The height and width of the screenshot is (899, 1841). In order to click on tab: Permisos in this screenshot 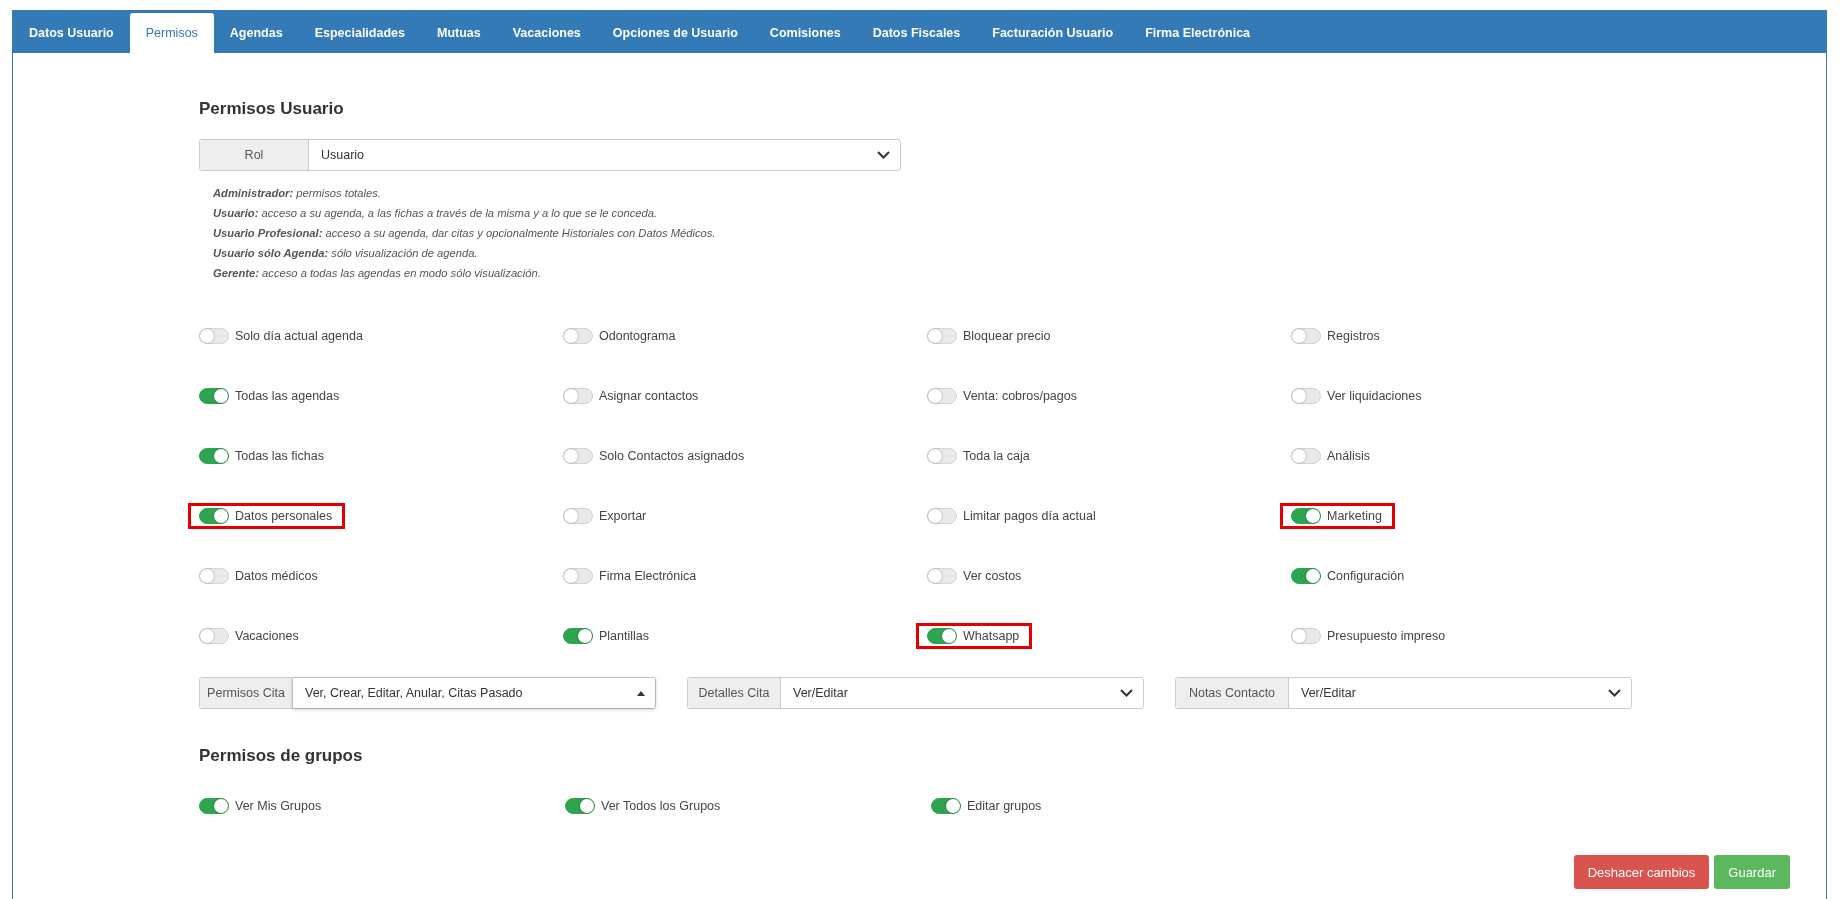, I will do `click(171, 33)`.